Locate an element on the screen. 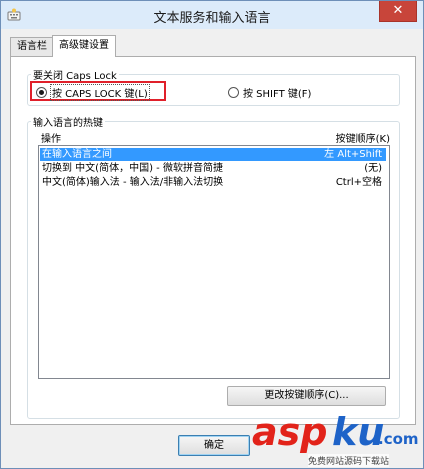 This screenshot has height=469, width=424. title-bar: 文本服务和输入语言 ✕ is located at coordinates (212, 15).